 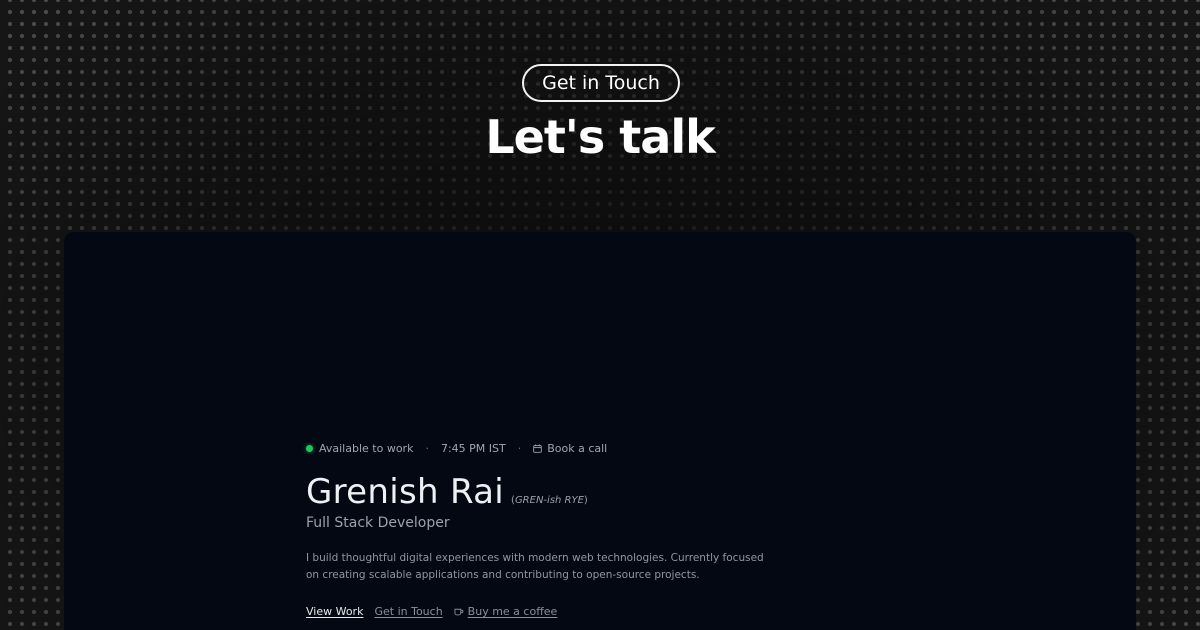 What do you see at coordinates (408, 611) in the screenshot?
I see `get-in-touch-link: Get in Touch` at bounding box center [408, 611].